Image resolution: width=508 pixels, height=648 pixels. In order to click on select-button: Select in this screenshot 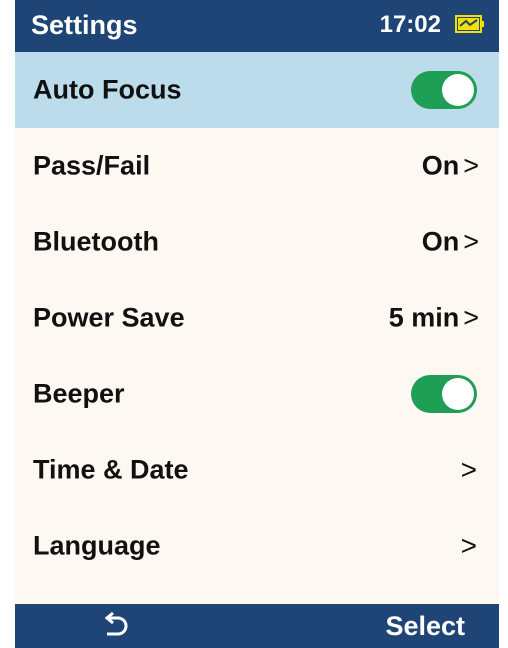, I will do `click(425, 626)`.